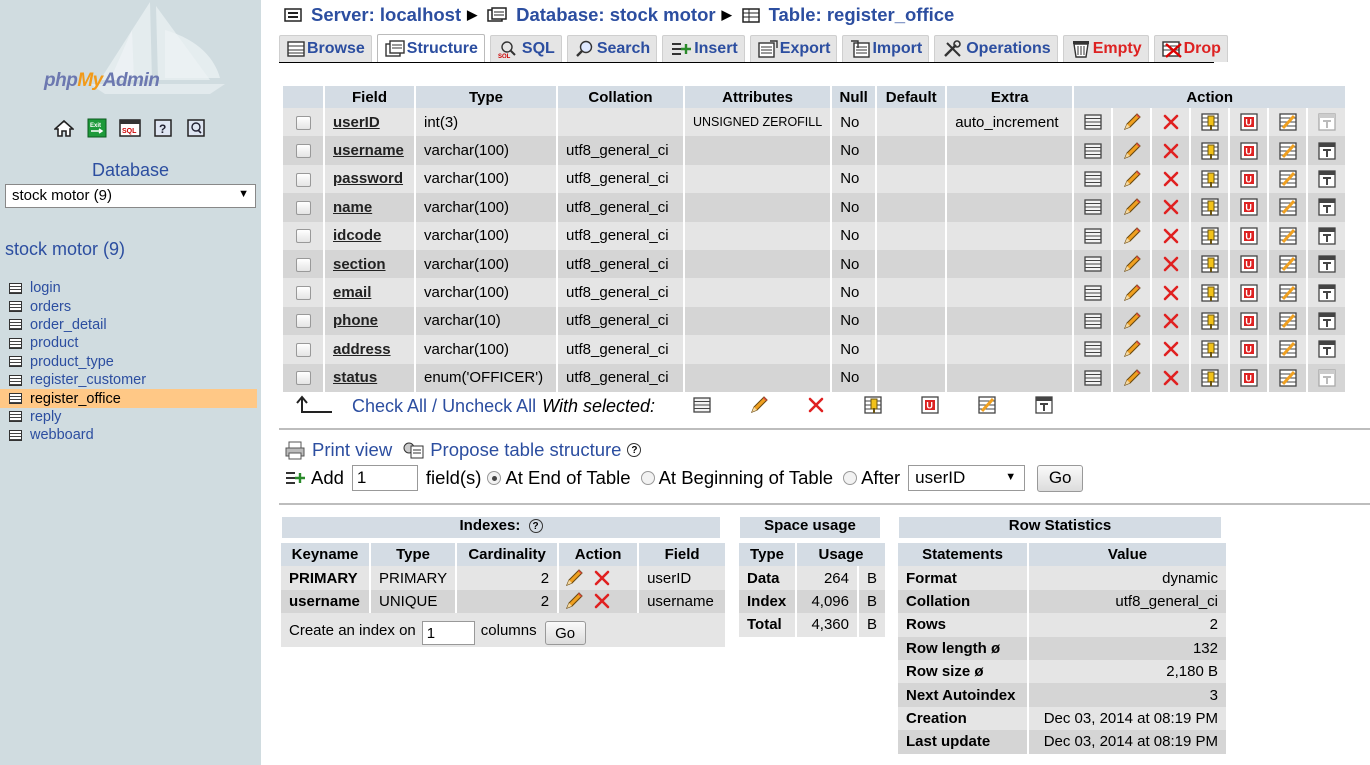 The image size is (1370, 765). What do you see at coordinates (162, 127) in the screenshot?
I see `docs-icon: ?` at bounding box center [162, 127].